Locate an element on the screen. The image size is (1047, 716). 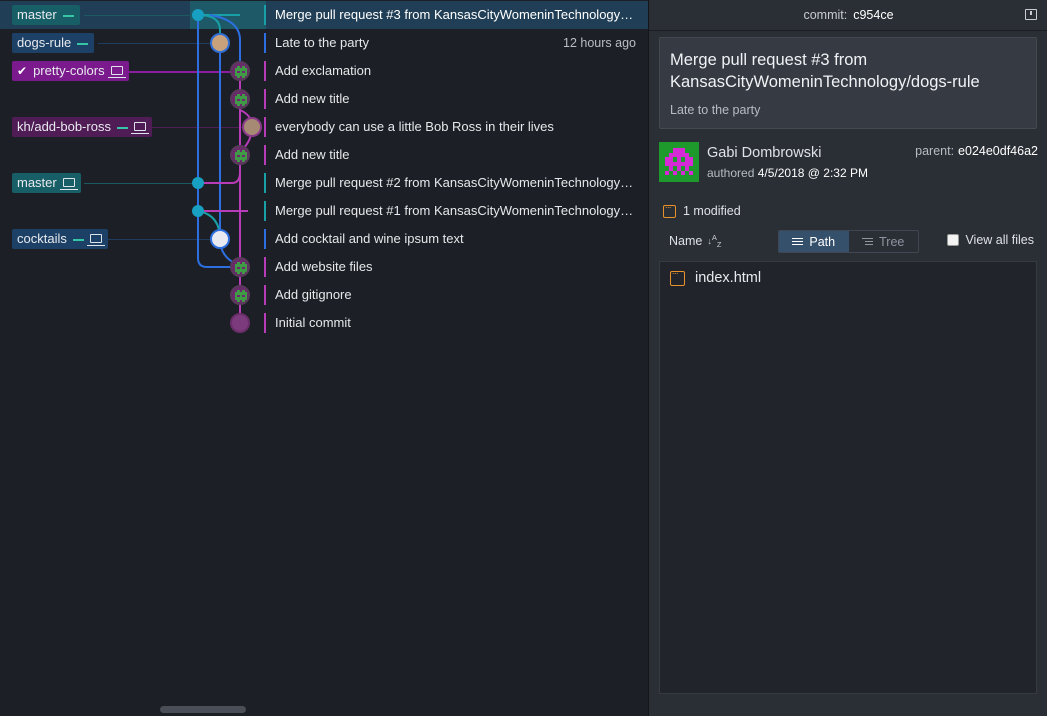
tree-view-button: Tree is located at coordinates (884, 241).